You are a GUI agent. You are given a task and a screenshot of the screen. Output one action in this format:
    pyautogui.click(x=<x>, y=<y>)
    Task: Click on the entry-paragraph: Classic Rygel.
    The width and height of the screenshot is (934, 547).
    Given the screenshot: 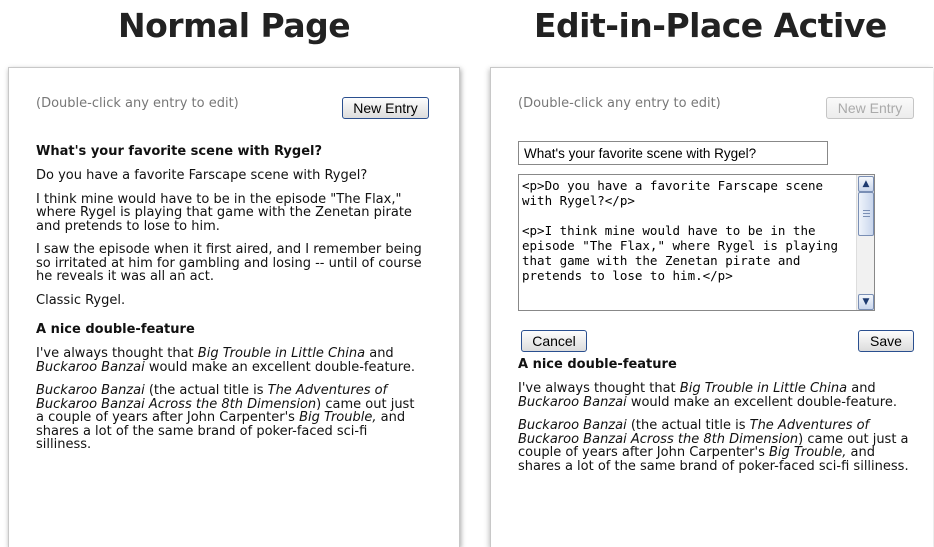 What is the action you would take?
    pyautogui.click(x=81, y=300)
    